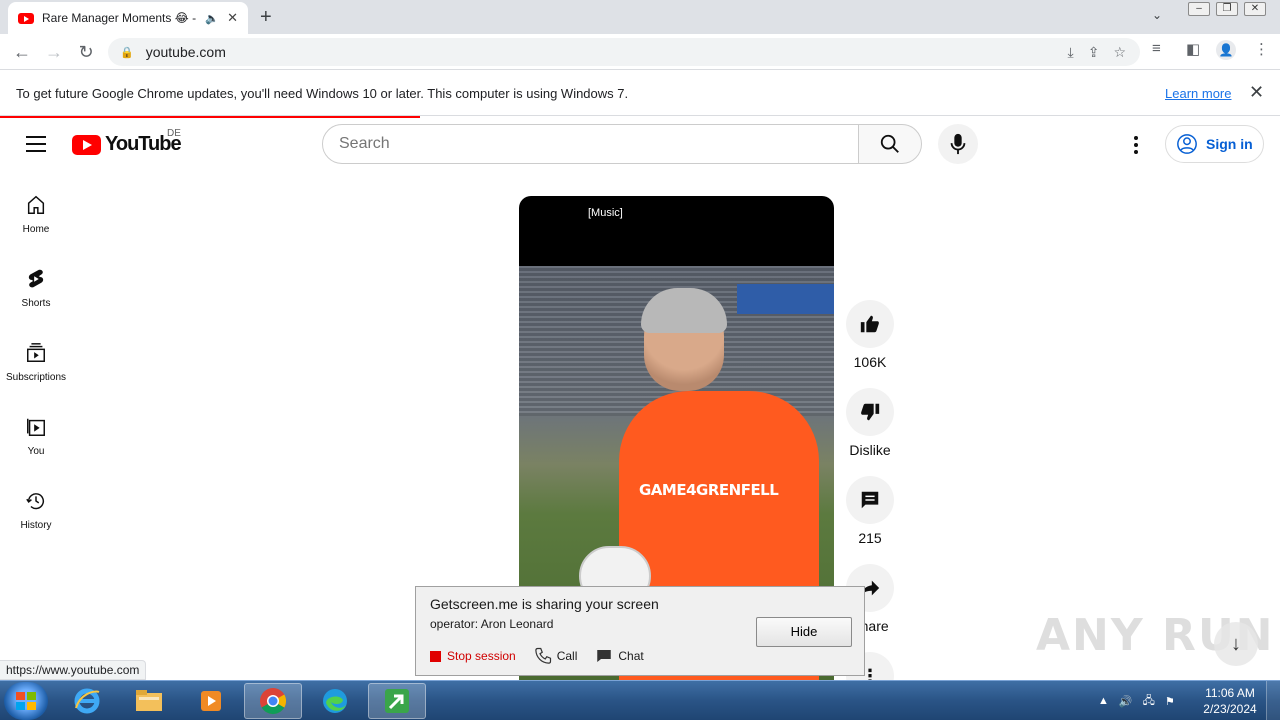 The width and height of the screenshot is (1280, 721). I want to click on windows-taskbar: ▲ 🔊 🖧 ⚑ 11:06 AM 2/23/2024, so click(640, 700).